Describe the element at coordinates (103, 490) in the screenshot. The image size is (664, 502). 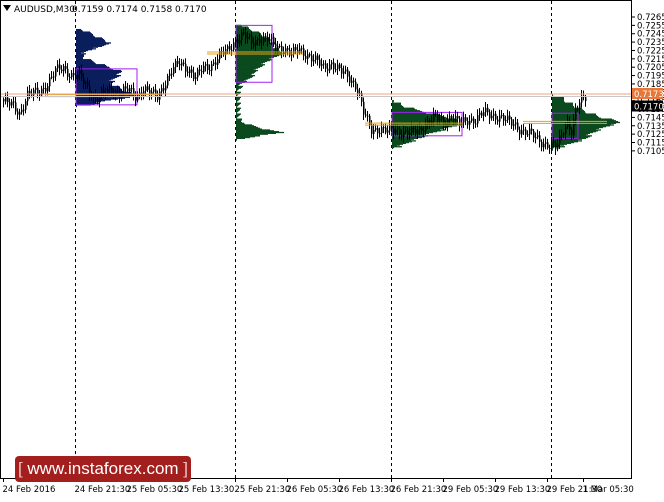
I see `x-tick-label: 24 Feb 21:30` at that location.